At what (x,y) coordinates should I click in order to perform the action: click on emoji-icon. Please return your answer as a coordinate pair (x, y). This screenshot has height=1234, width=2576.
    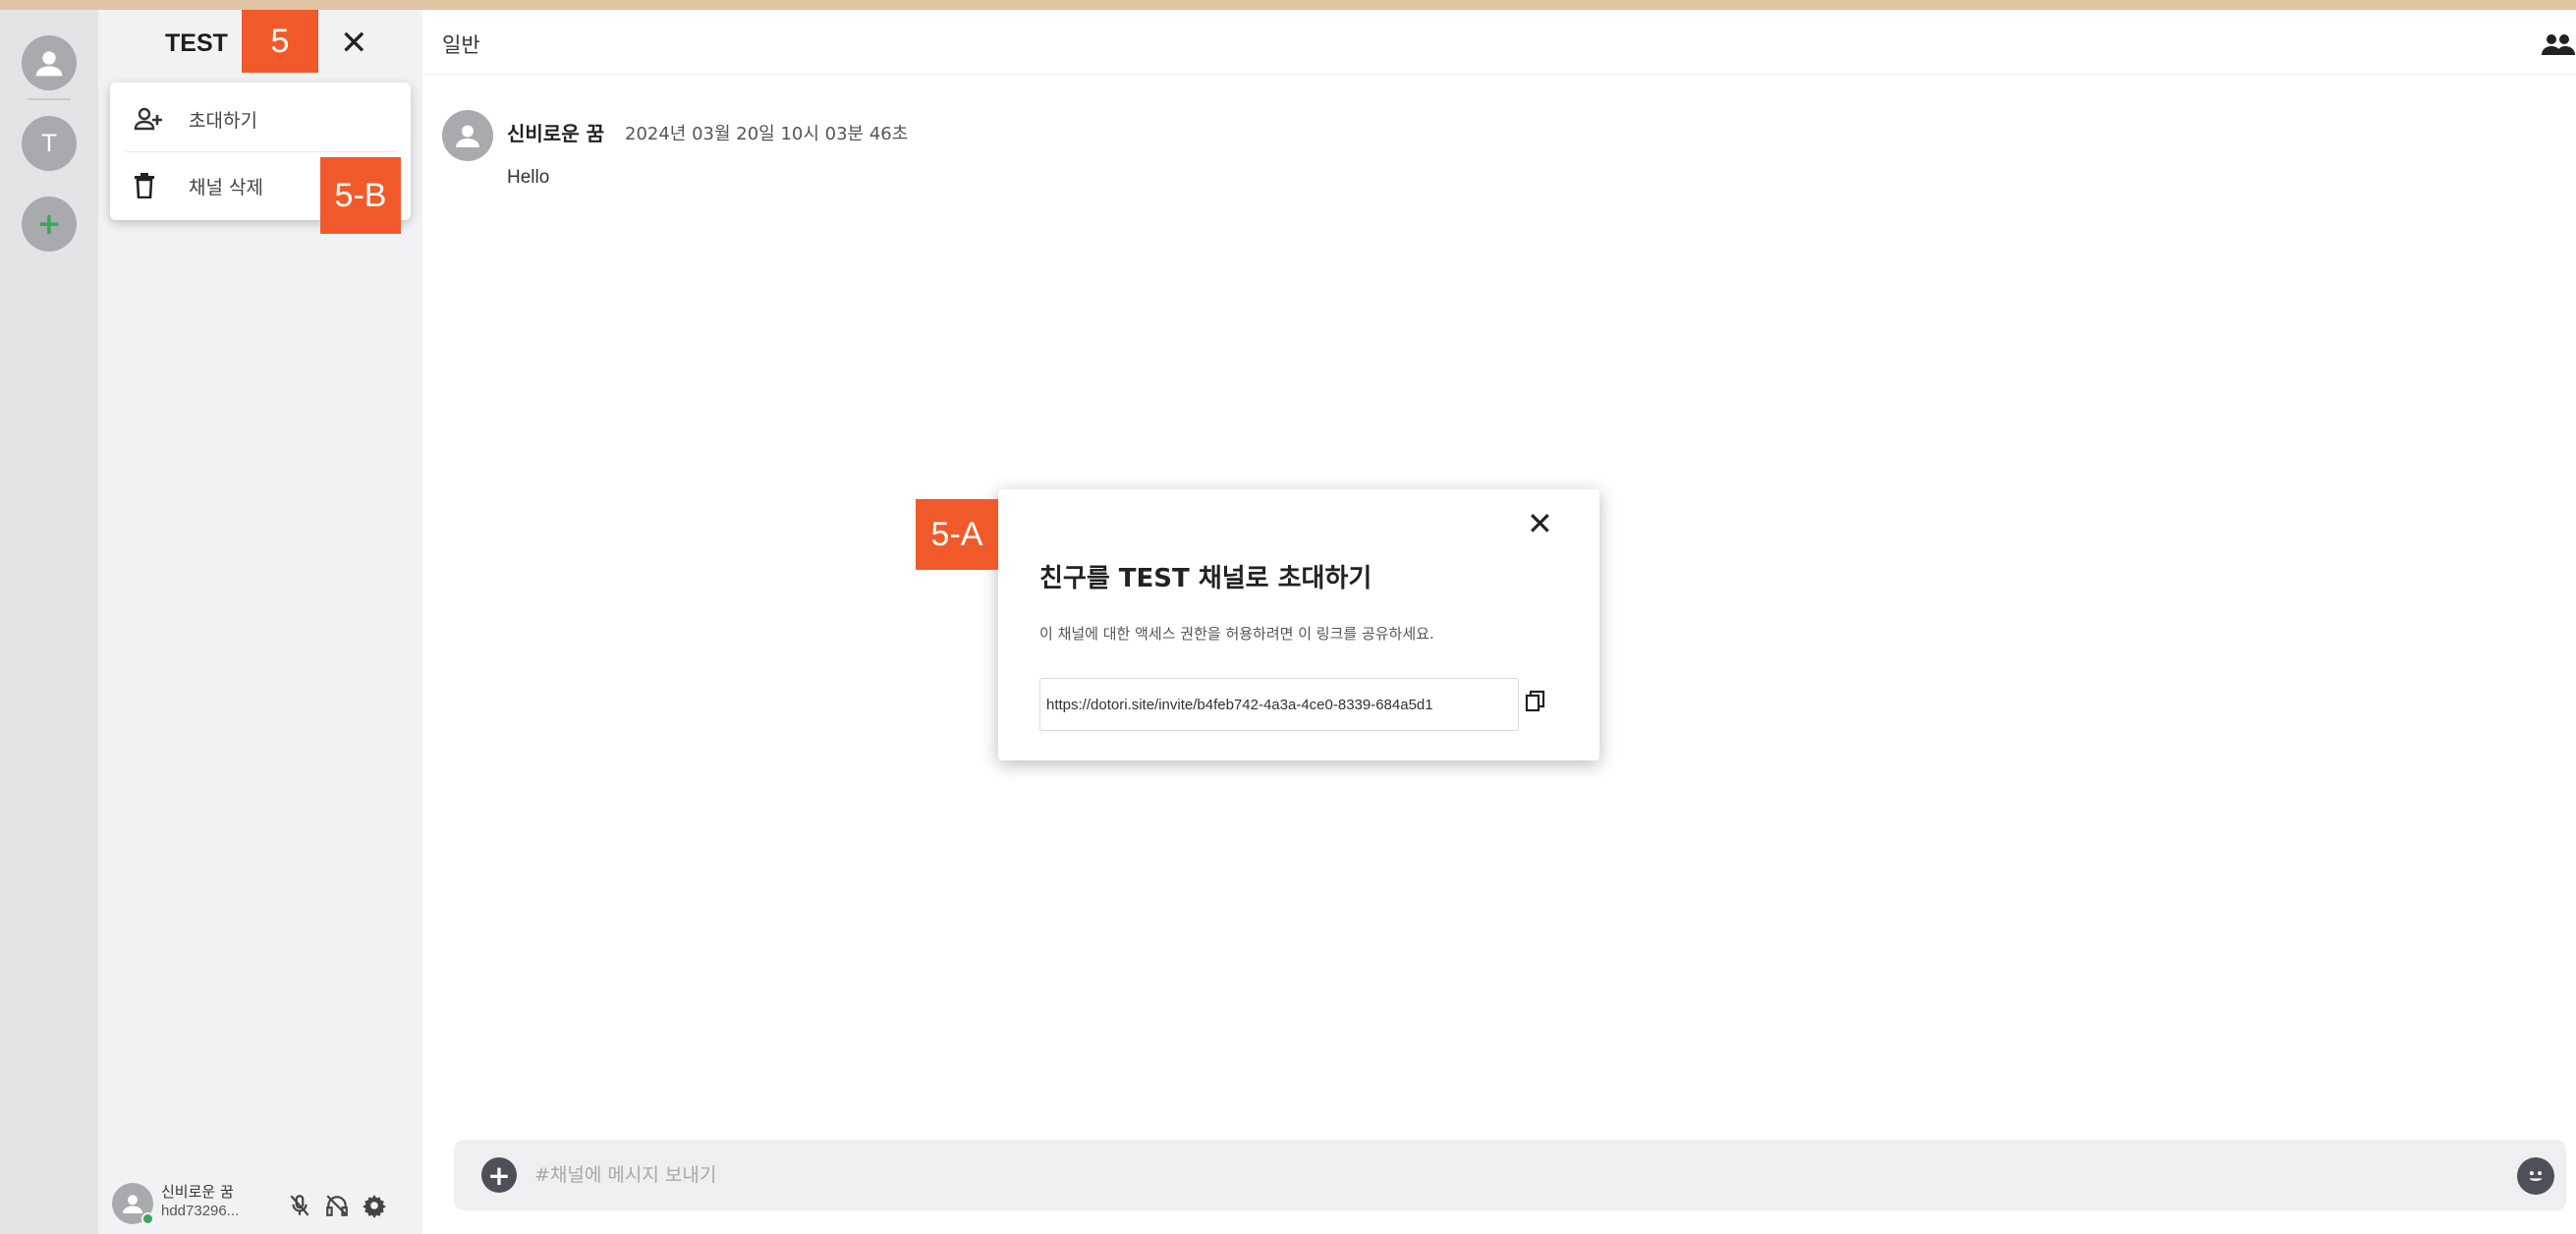
    Looking at the image, I should click on (2535, 1176).